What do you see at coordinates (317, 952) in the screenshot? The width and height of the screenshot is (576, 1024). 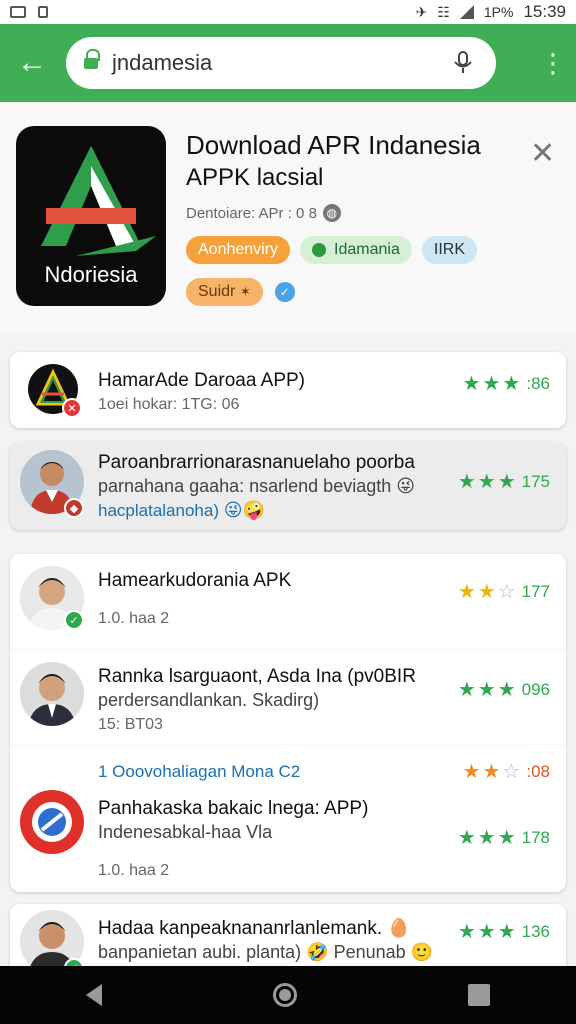 I see `laugh-emoji-icon: 🤣` at bounding box center [317, 952].